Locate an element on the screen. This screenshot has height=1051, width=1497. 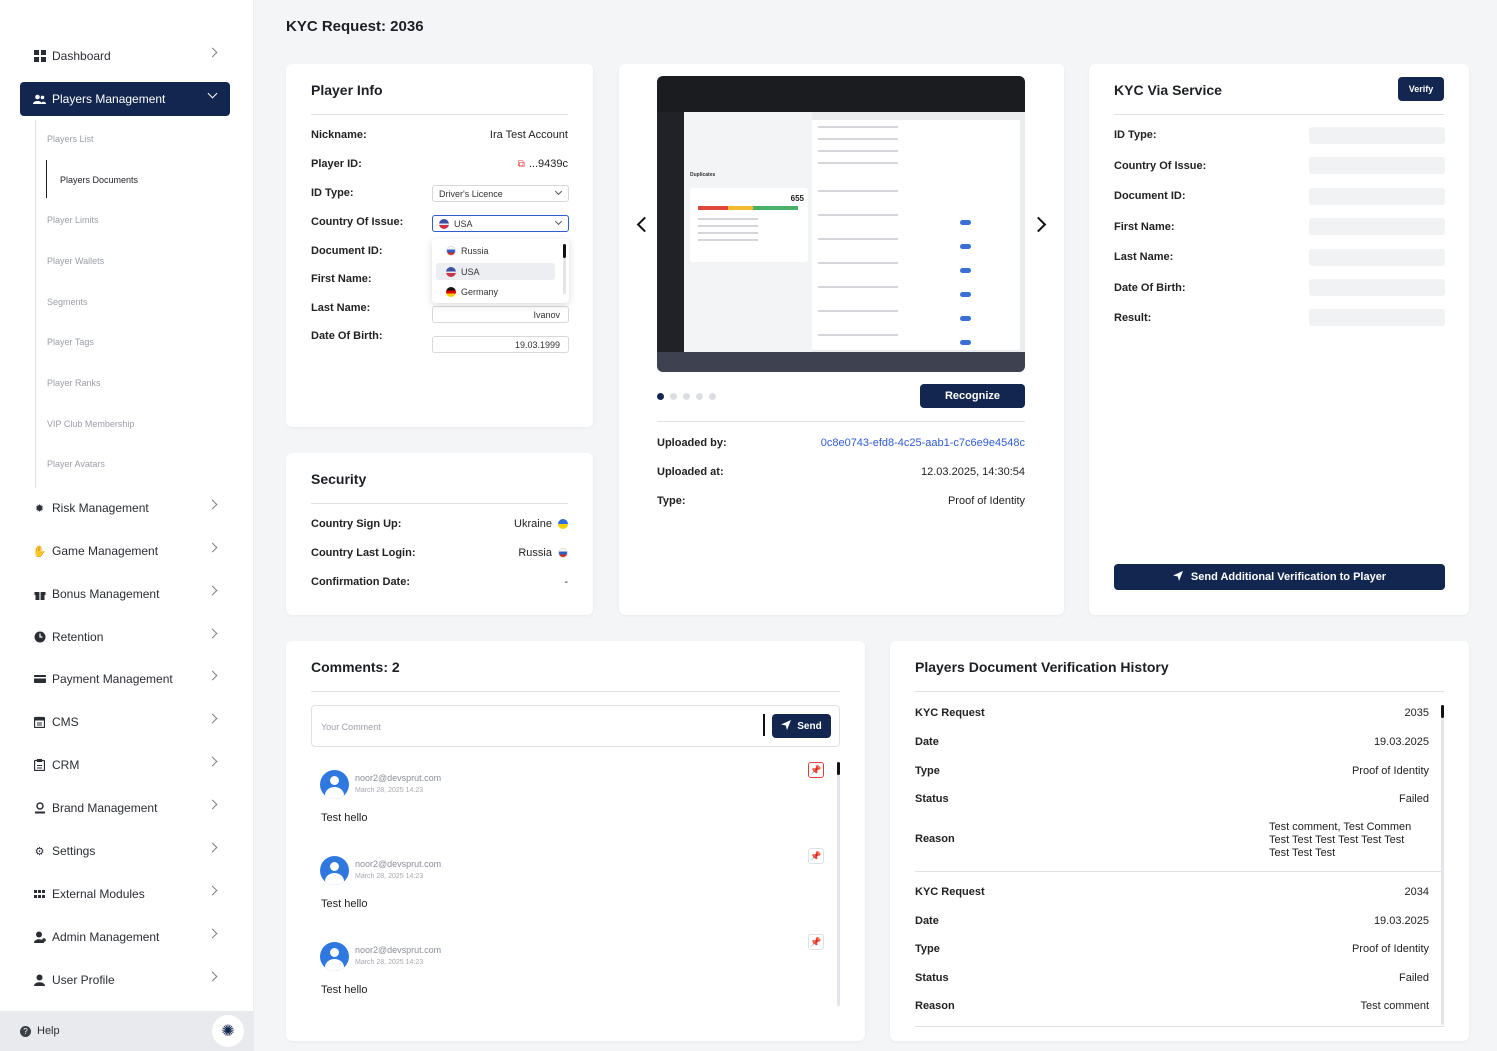
service-country-field is located at coordinates (1377, 165).